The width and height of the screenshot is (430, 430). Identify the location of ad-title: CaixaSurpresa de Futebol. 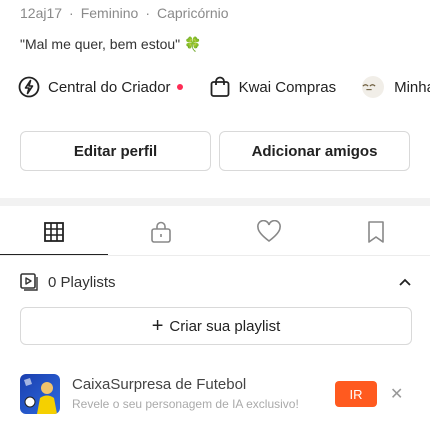
(159, 384).